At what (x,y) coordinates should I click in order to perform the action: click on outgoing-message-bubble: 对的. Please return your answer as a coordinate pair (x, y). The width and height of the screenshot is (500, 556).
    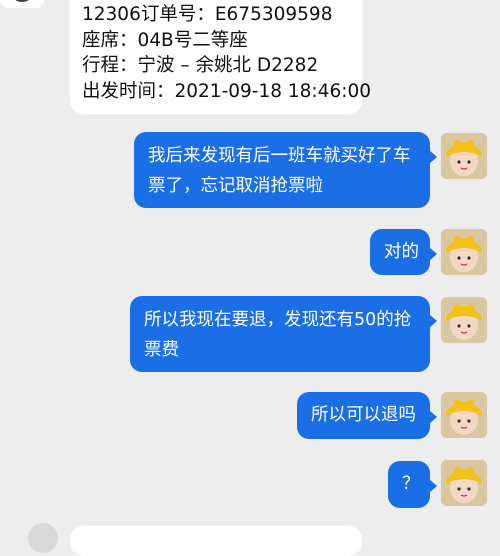
    Looking at the image, I should click on (403, 252).